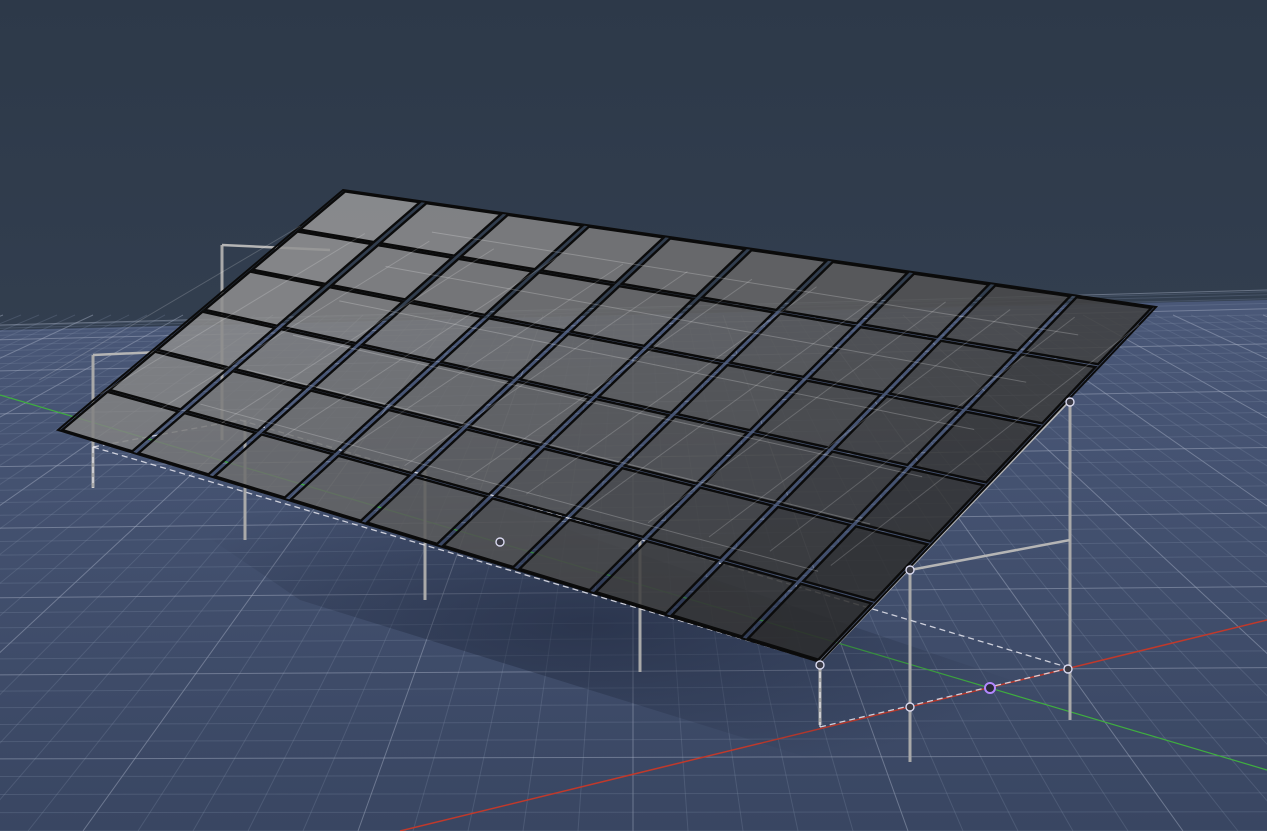  Describe the element at coordinates (990, 688) in the screenshot. I see `origin-pivot-icon` at that location.